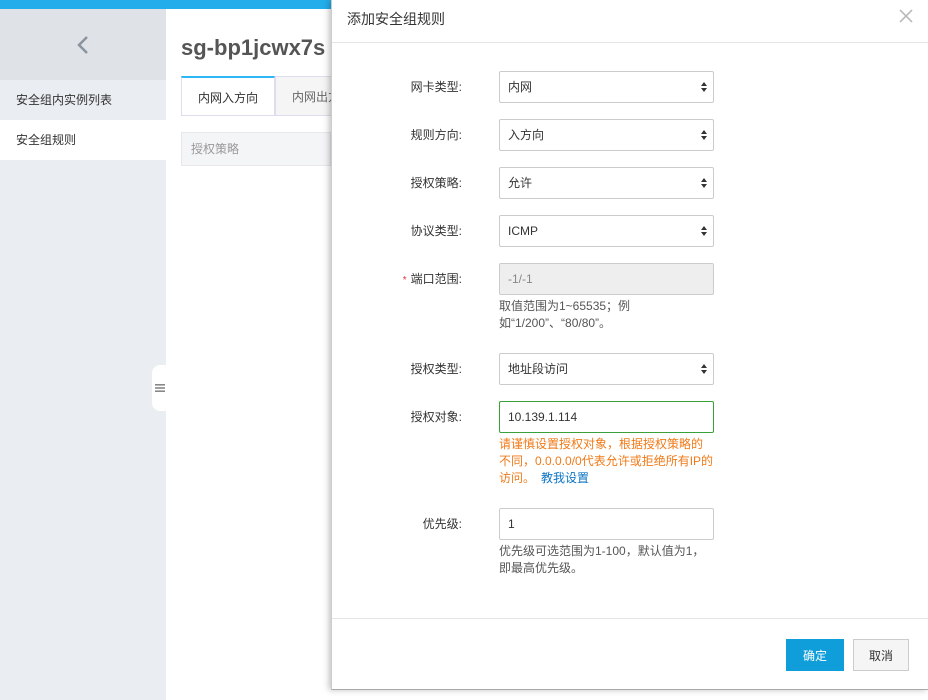 The height and width of the screenshot is (700, 928). Describe the element at coordinates (261, 115) in the screenshot. I see `tab-divider` at that location.